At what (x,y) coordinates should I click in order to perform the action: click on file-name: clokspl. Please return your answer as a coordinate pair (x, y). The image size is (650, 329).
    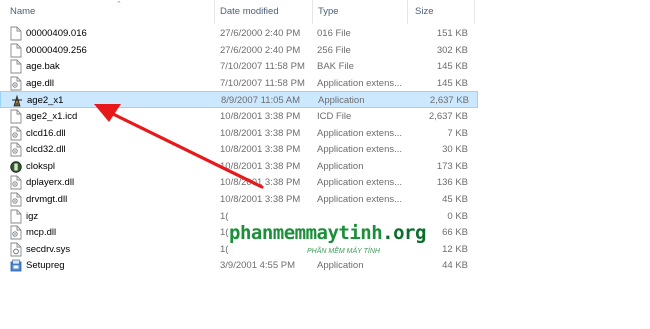
    Looking at the image, I should click on (41, 166).